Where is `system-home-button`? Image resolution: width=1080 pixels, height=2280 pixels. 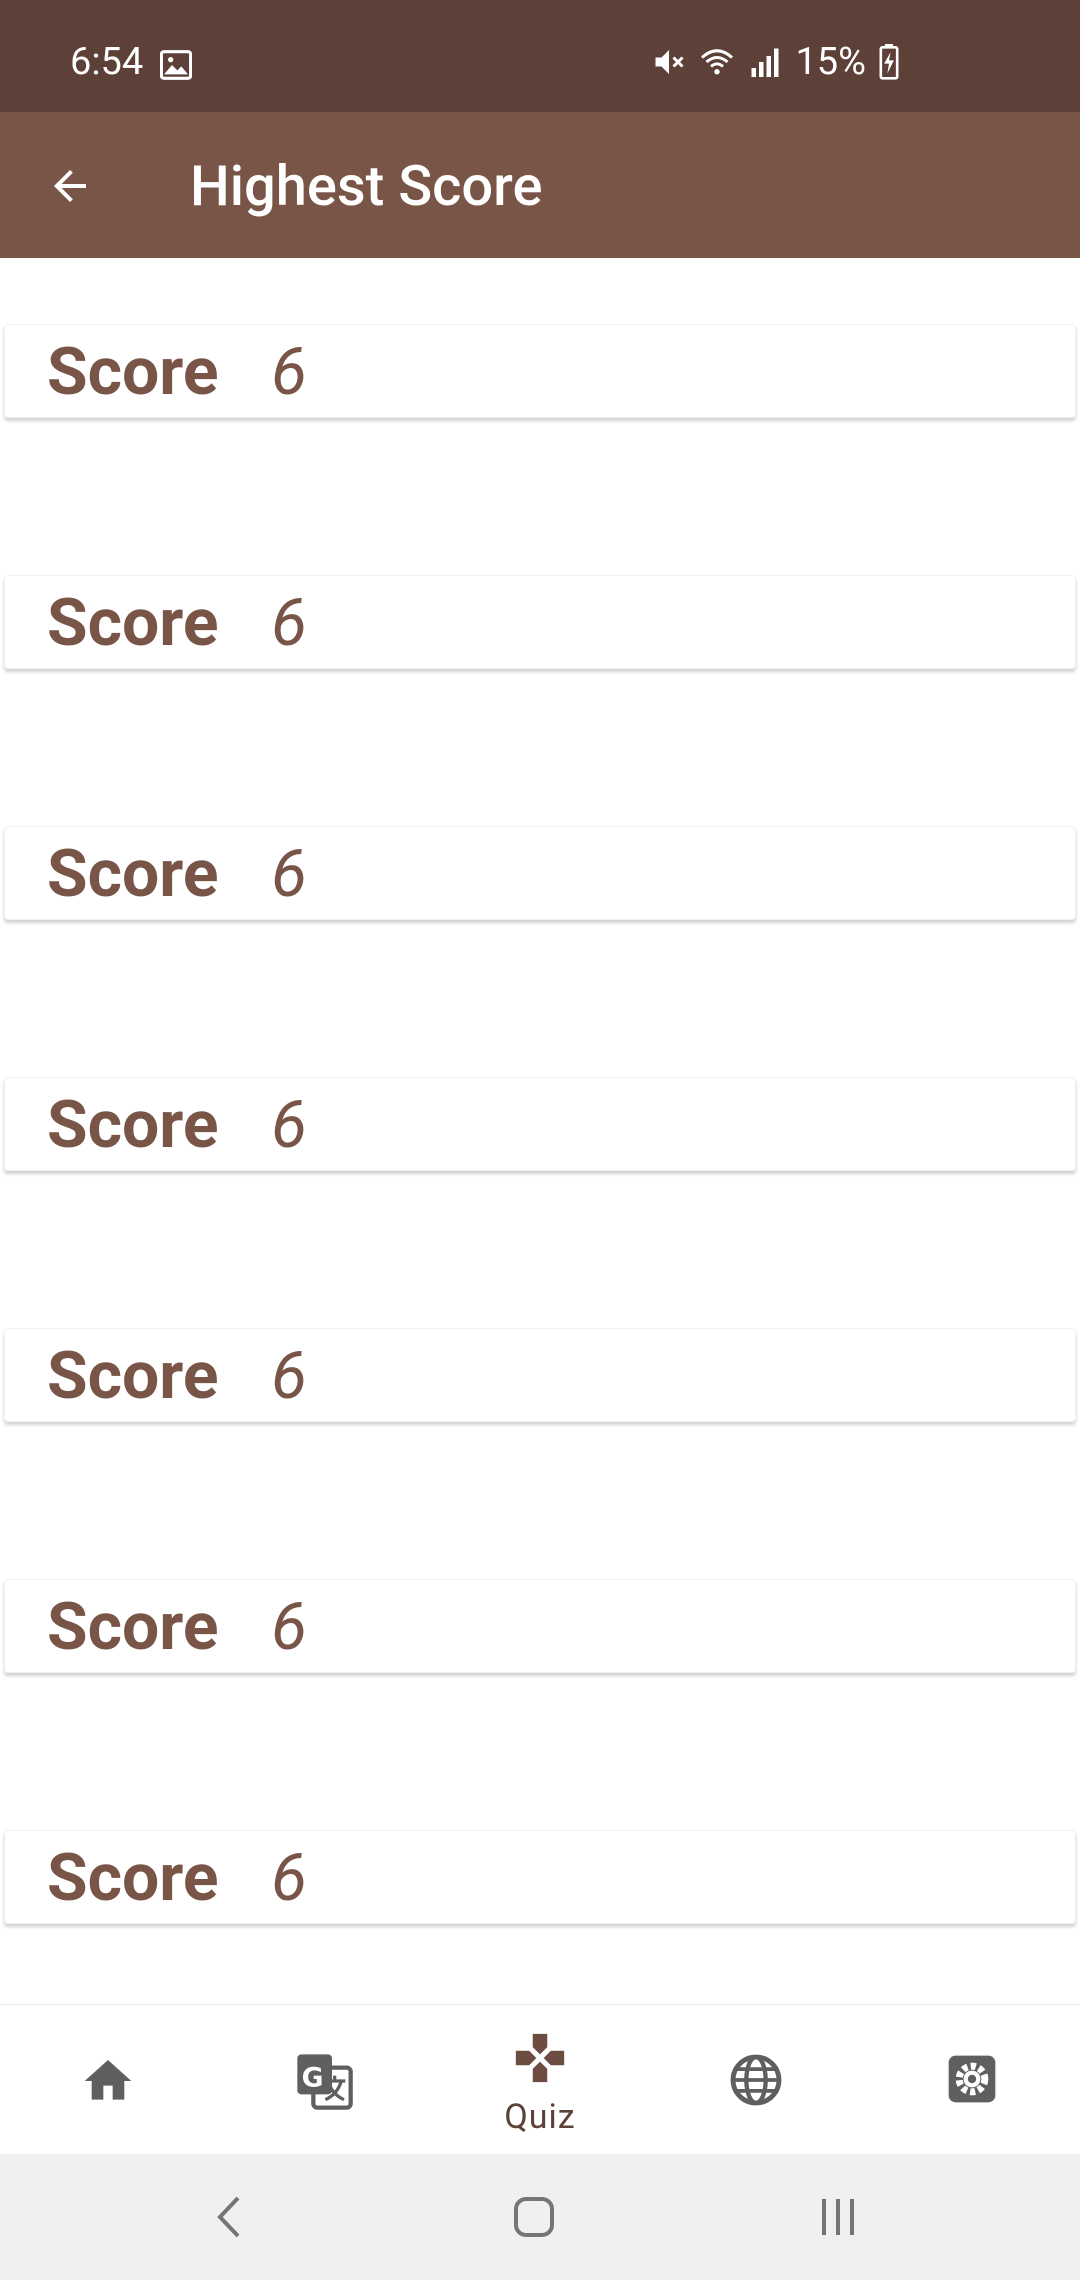 system-home-button is located at coordinates (534, 2217).